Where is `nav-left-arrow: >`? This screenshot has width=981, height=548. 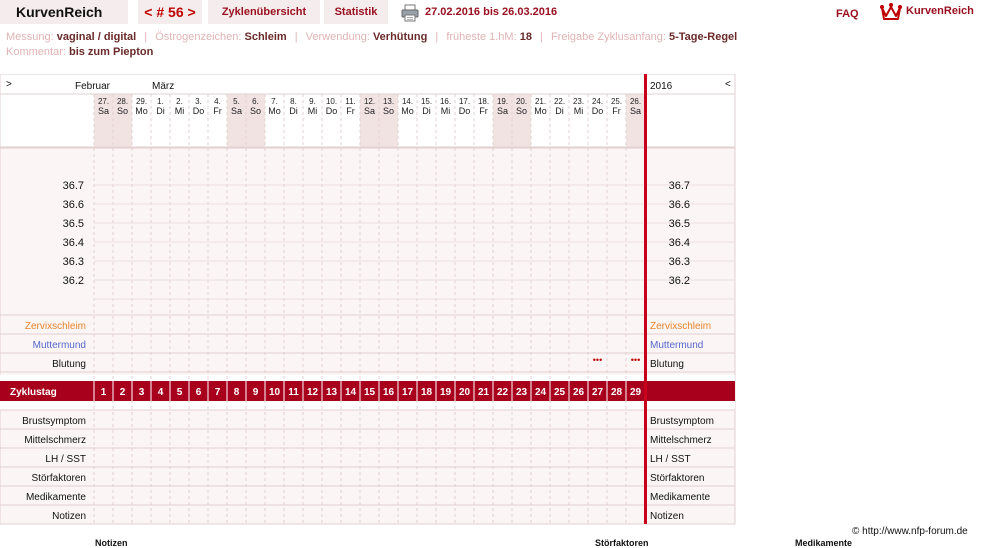
nav-left-arrow: > is located at coordinates (9, 84).